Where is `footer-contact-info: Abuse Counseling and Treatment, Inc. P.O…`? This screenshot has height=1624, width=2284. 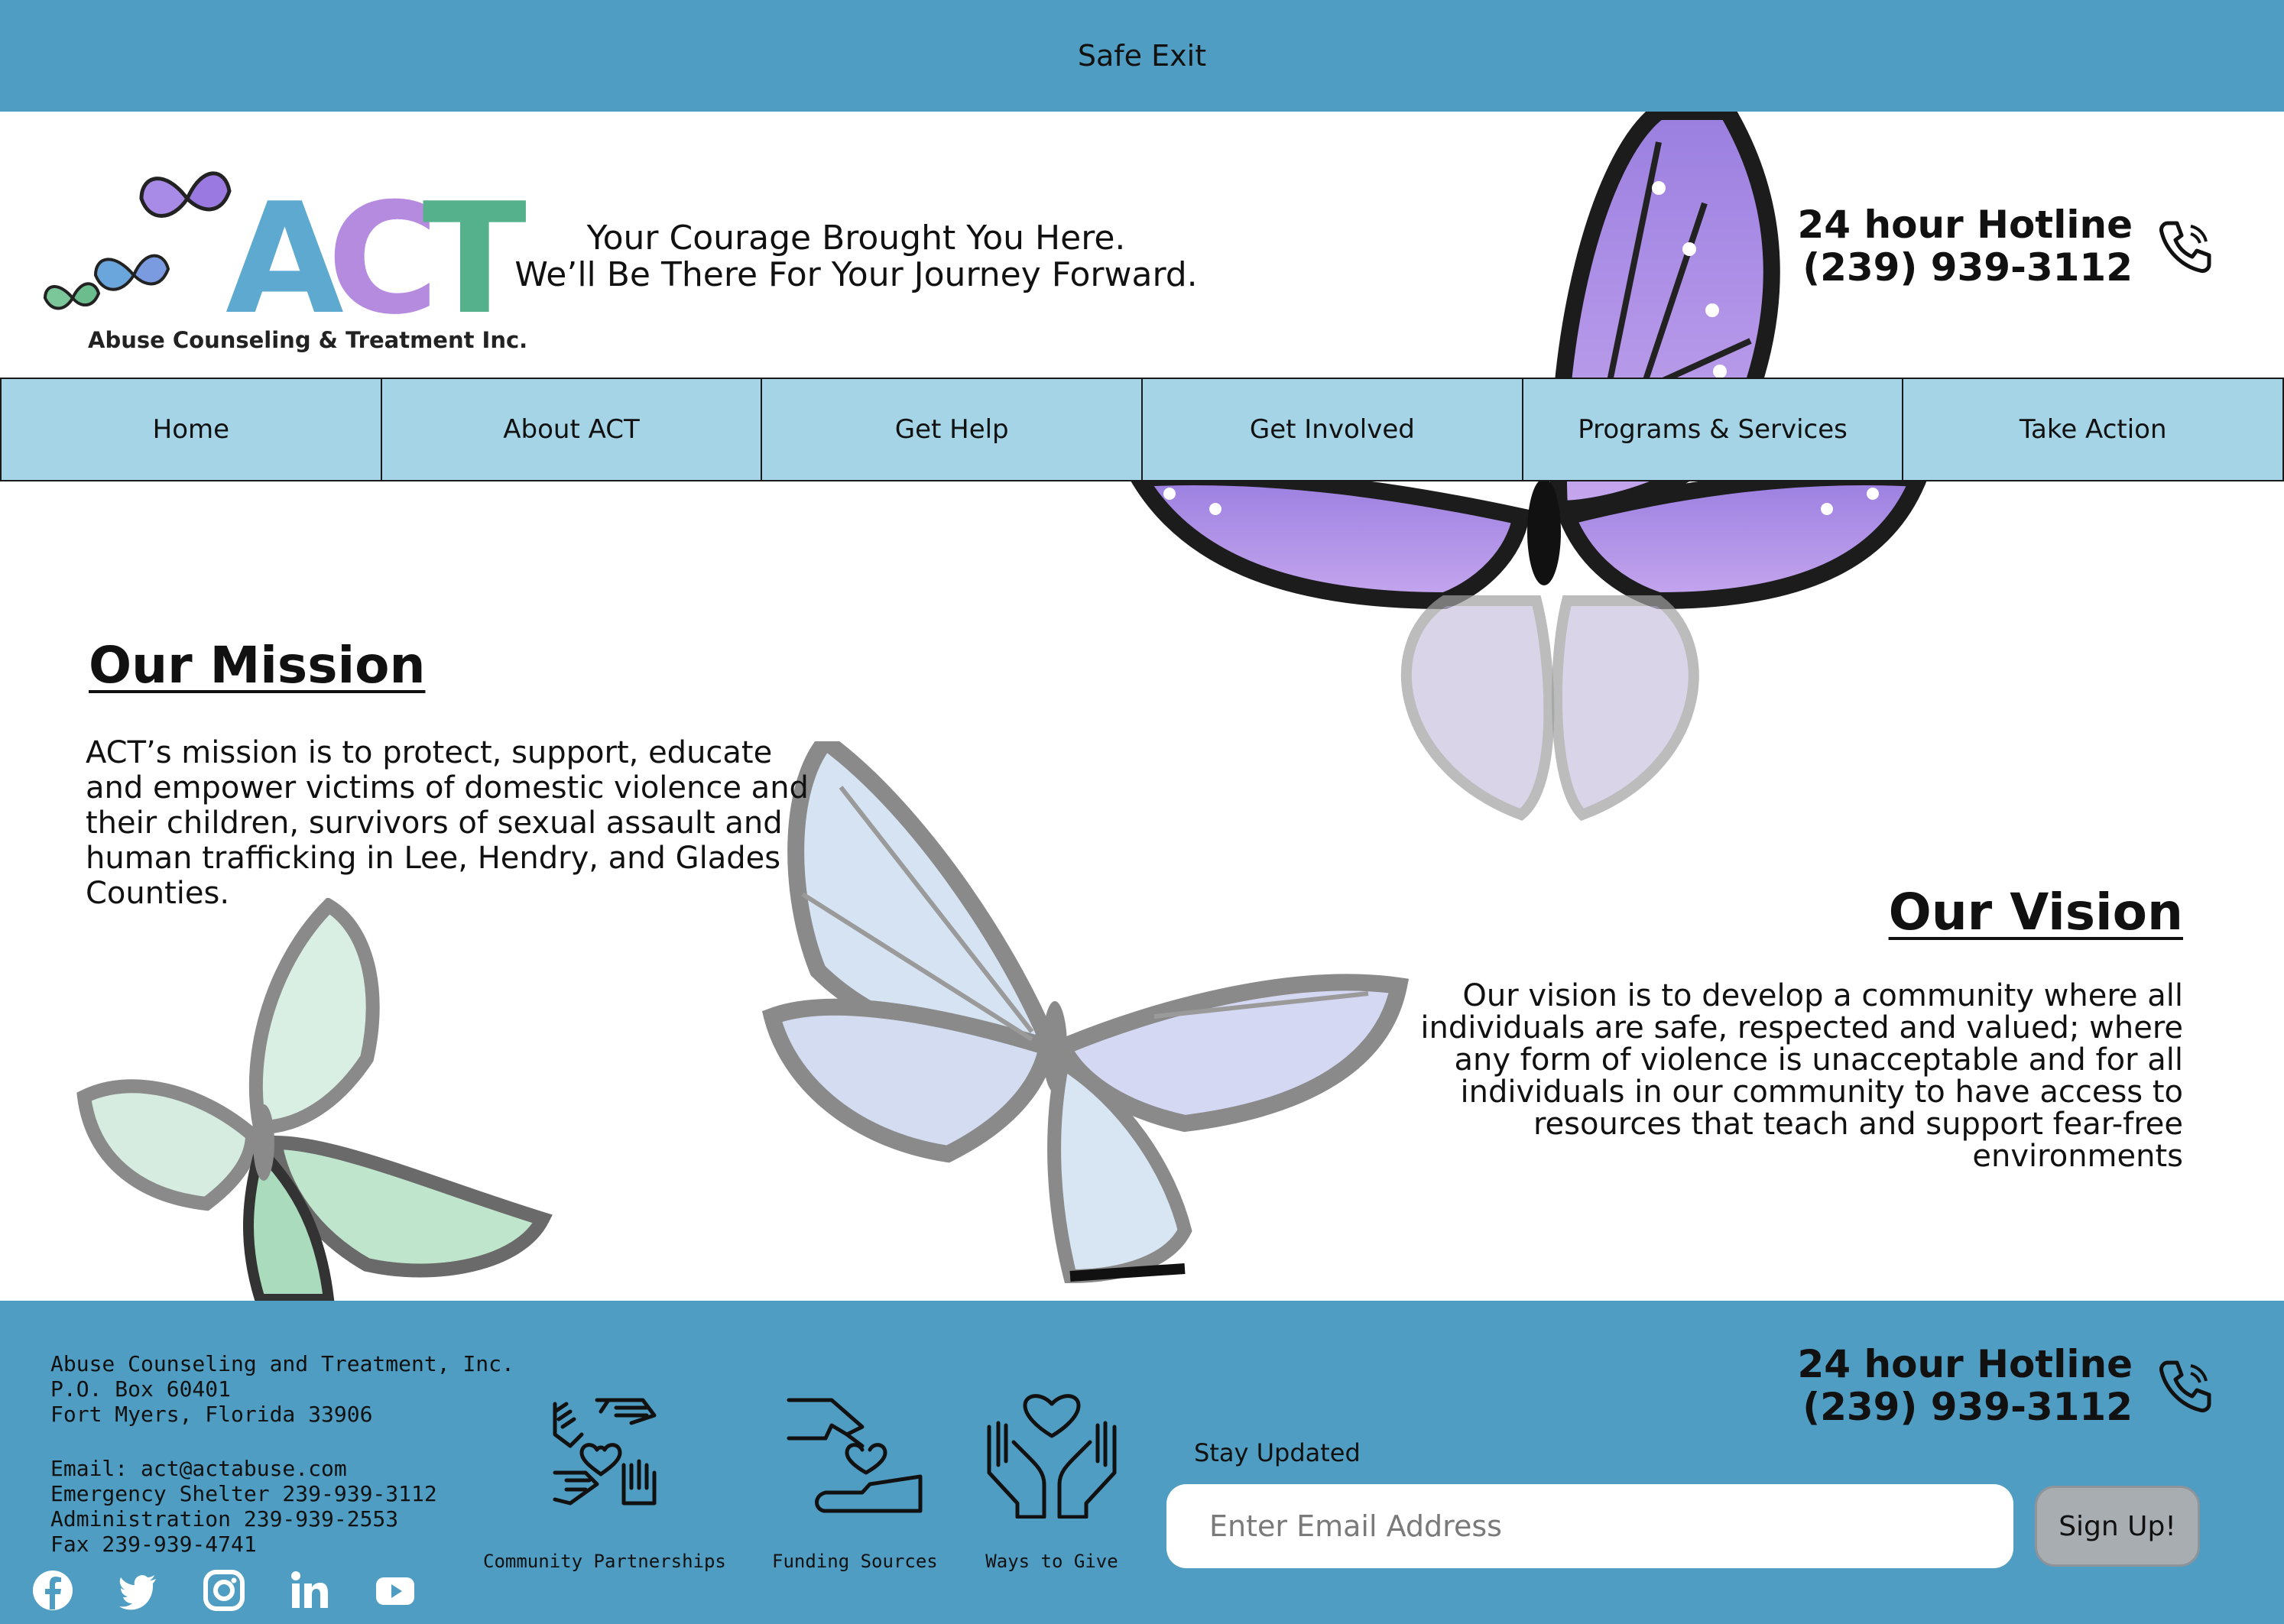 footer-contact-info: Abuse Counseling and Treatment, Inc. P.O… is located at coordinates (282, 1454).